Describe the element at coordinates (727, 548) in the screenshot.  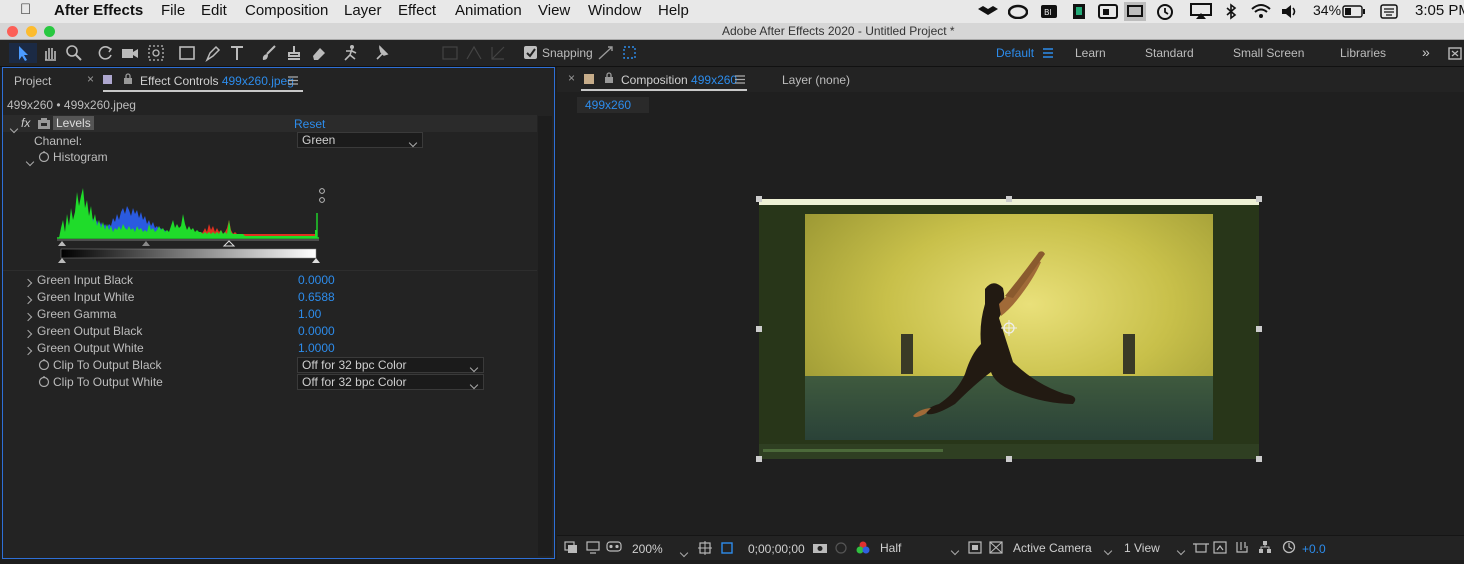
I see `toggle-mask-path-icon` at that location.